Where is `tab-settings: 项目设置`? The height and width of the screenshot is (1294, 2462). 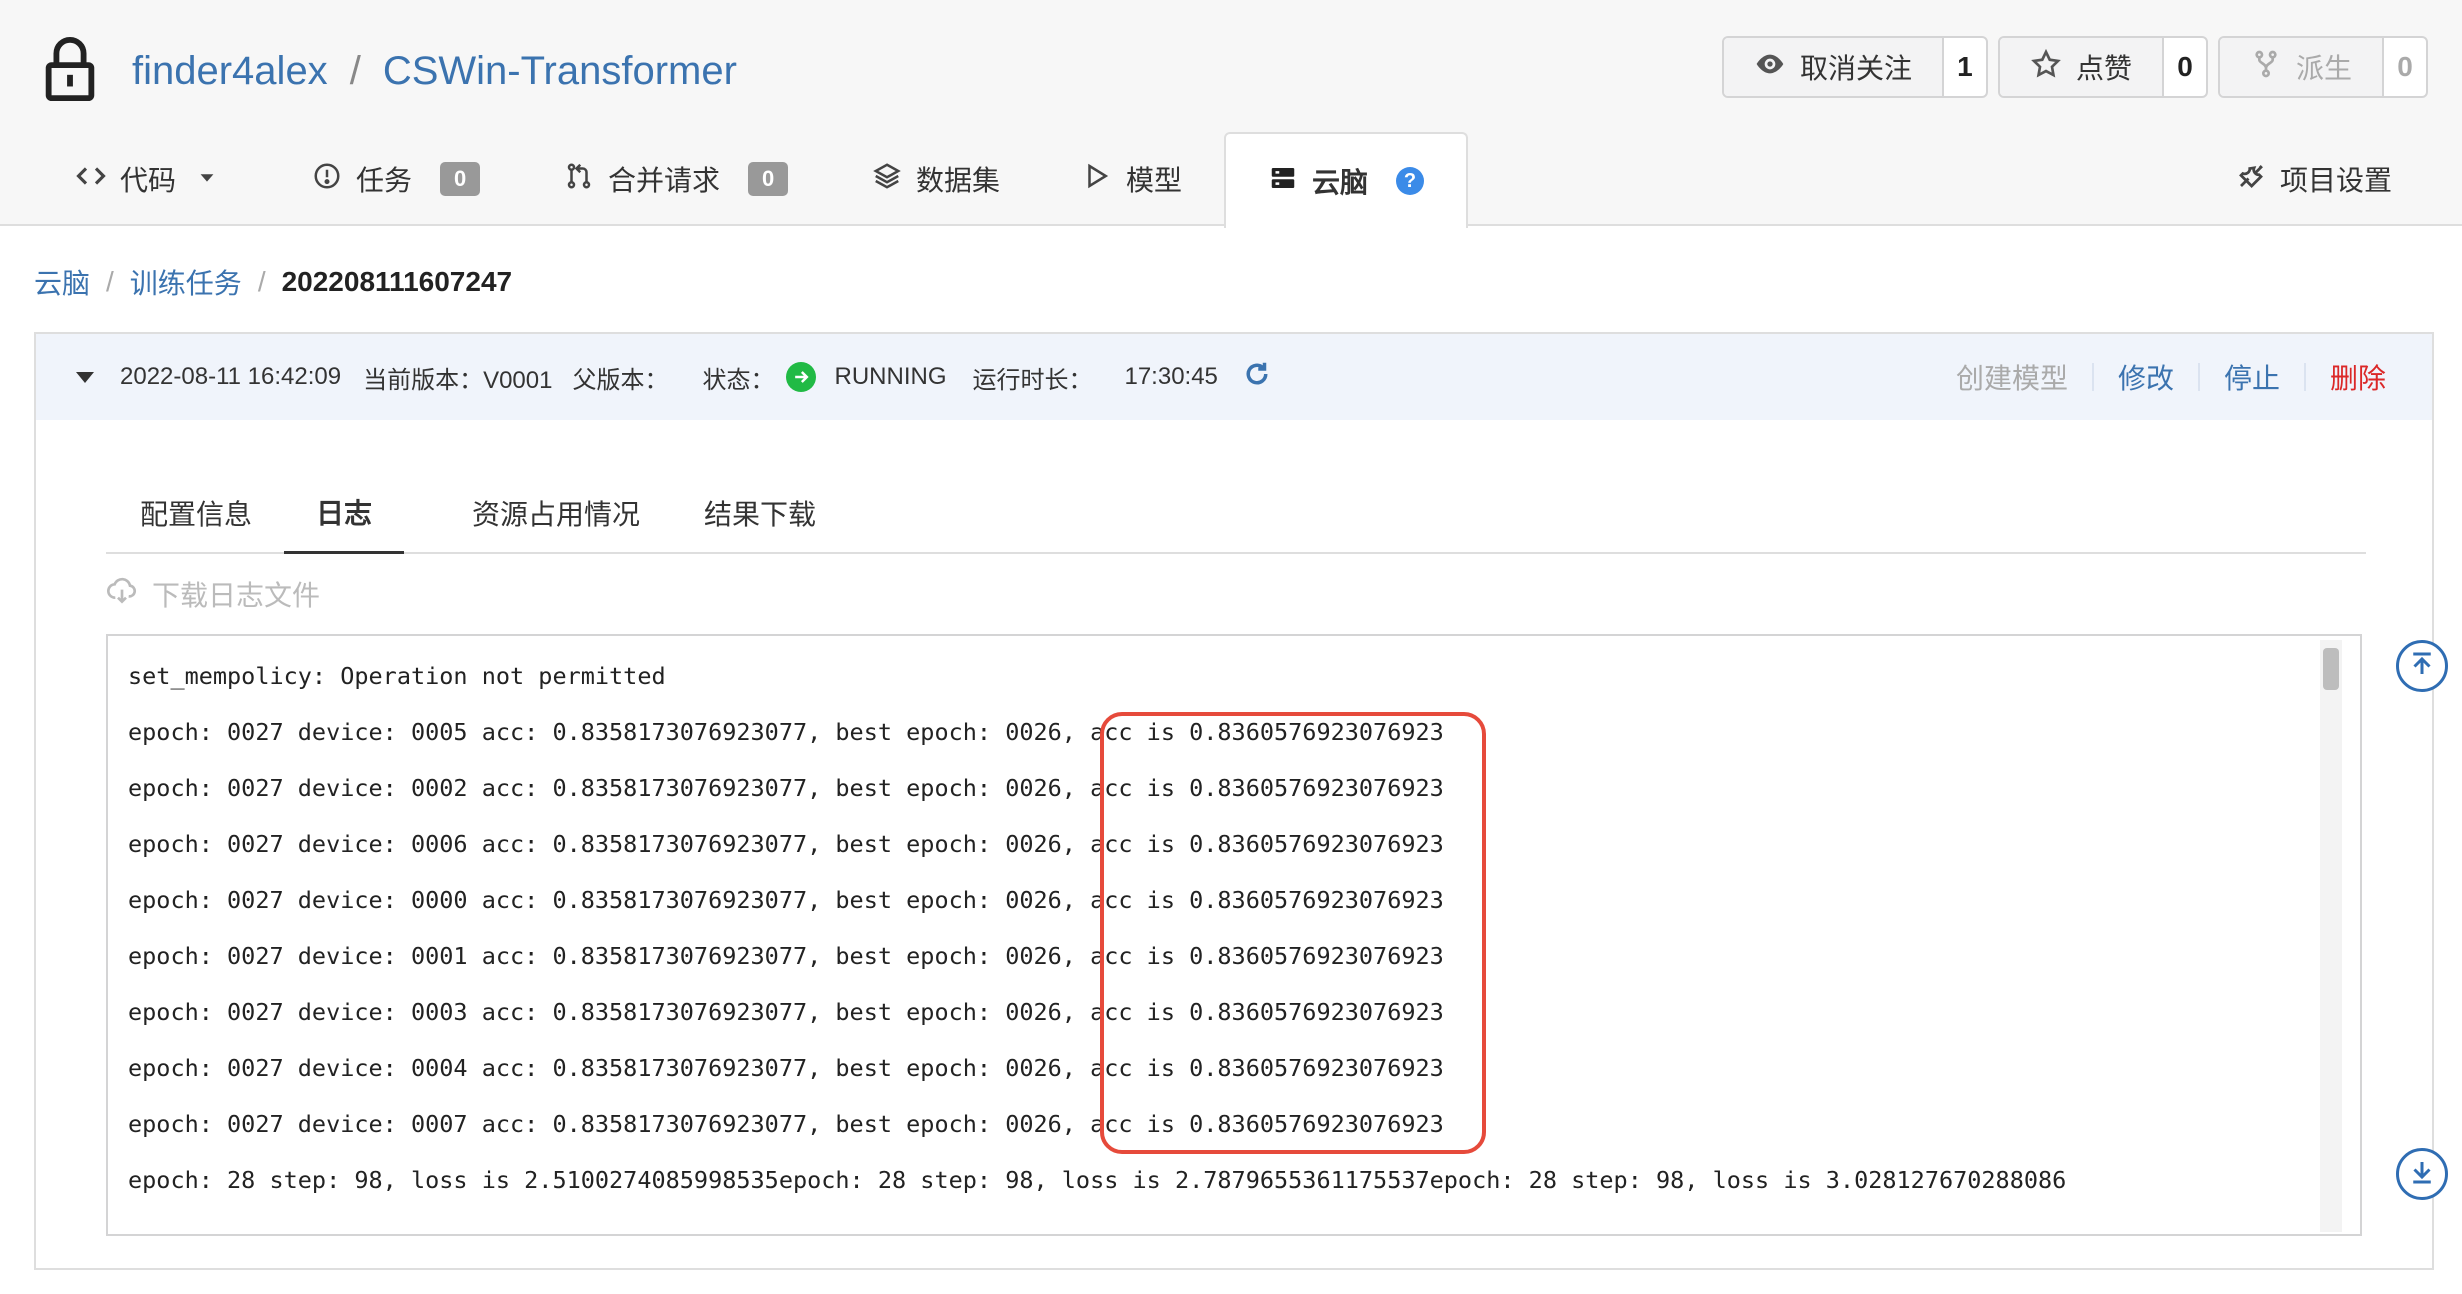
tab-settings: 项目设置 is located at coordinates (2314, 179).